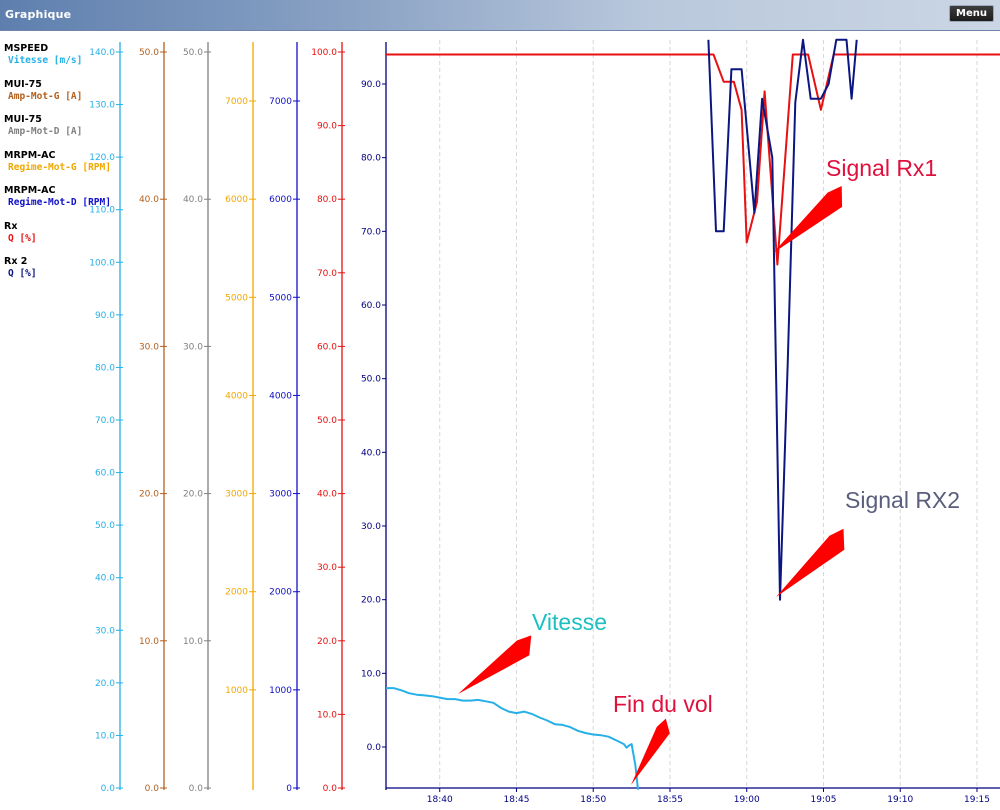 The image size is (1000, 810). Describe the element at coordinates (495, 664) in the screenshot. I see `arrow-vitesse` at that location.